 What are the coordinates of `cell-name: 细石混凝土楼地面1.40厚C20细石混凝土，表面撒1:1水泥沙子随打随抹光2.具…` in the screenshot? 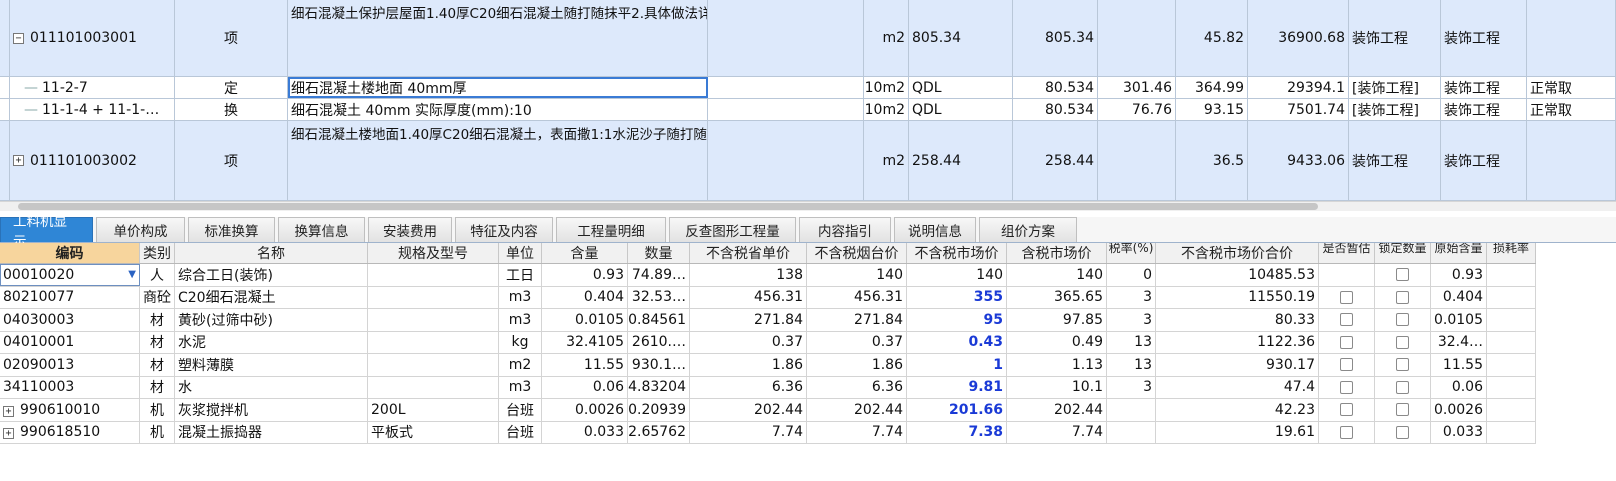 It's located at (498, 160).